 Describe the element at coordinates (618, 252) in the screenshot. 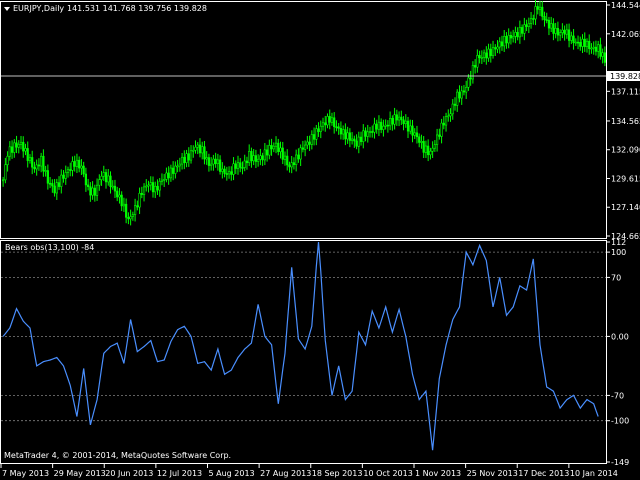

I see `indicator-tick-label: 100` at that location.